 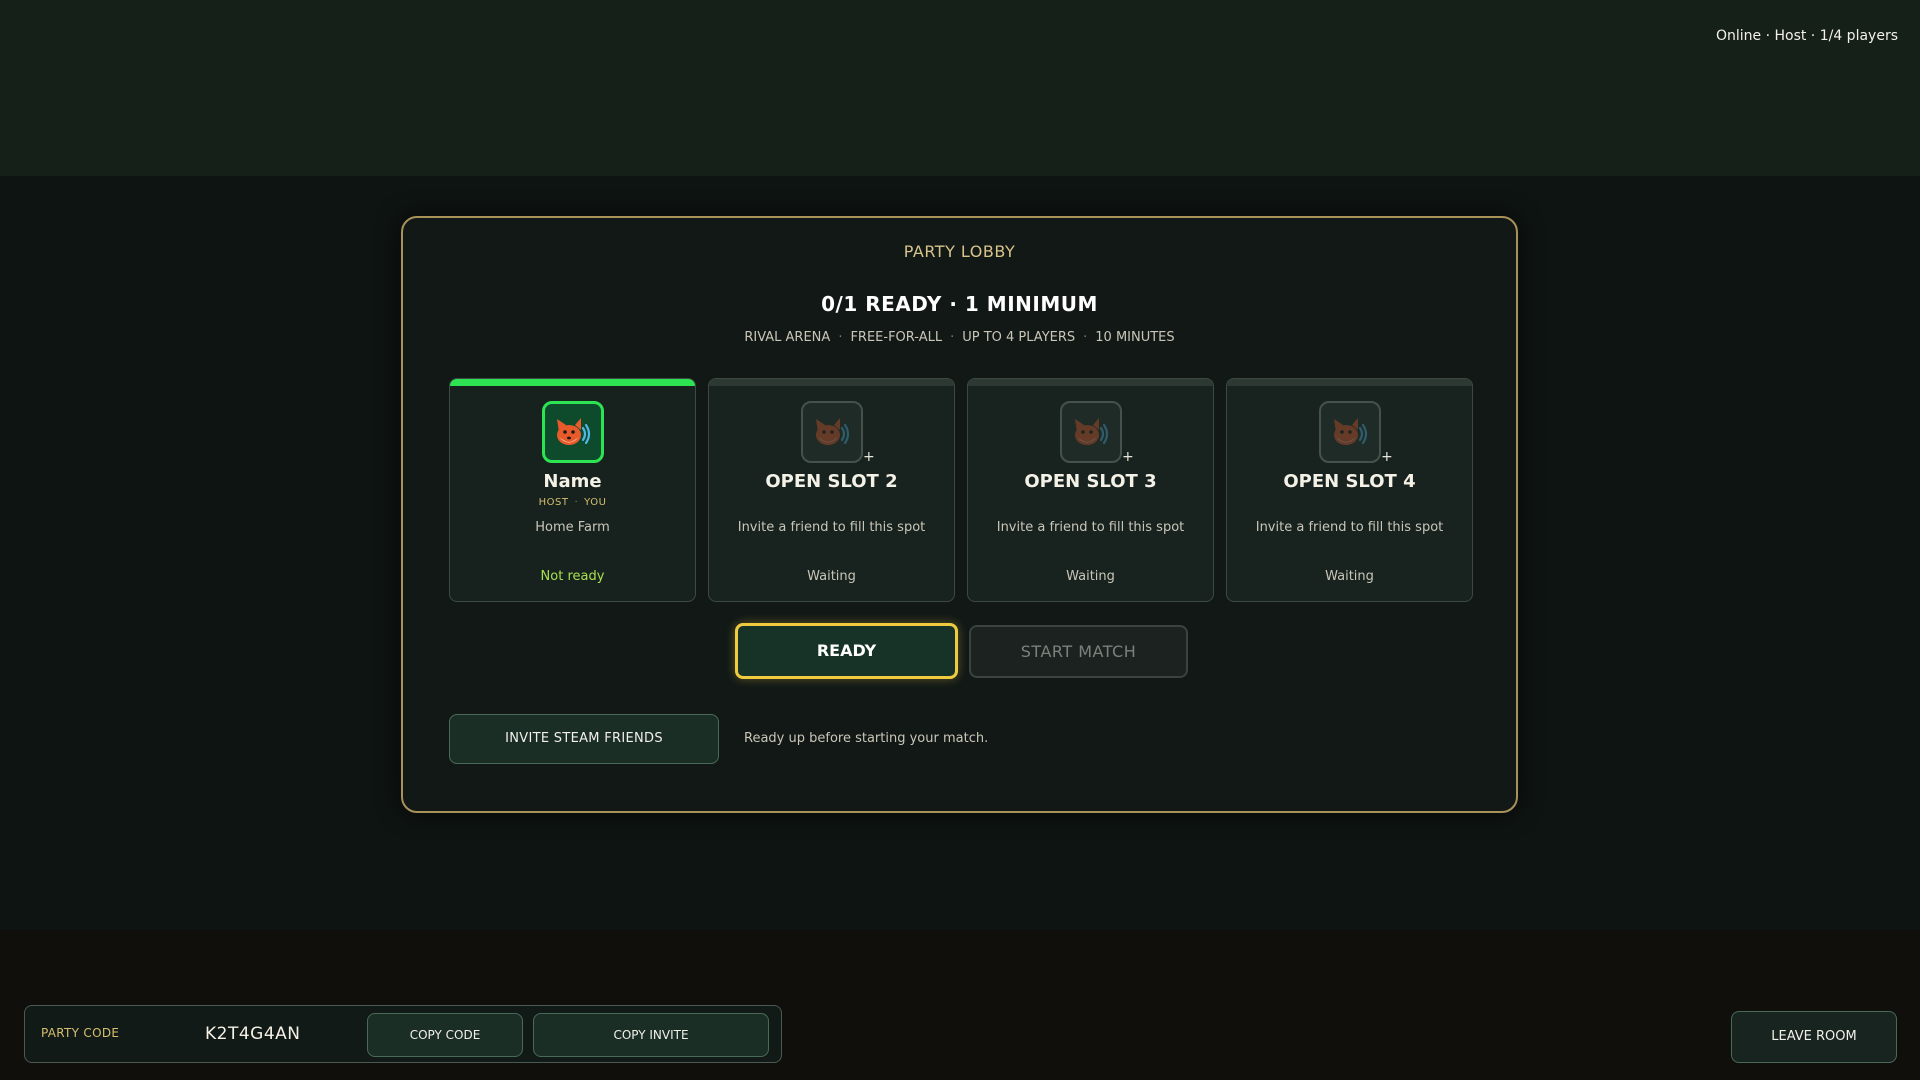 What do you see at coordinates (572, 527) in the screenshot?
I see `player-farm: Home Farm` at bounding box center [572, 527].